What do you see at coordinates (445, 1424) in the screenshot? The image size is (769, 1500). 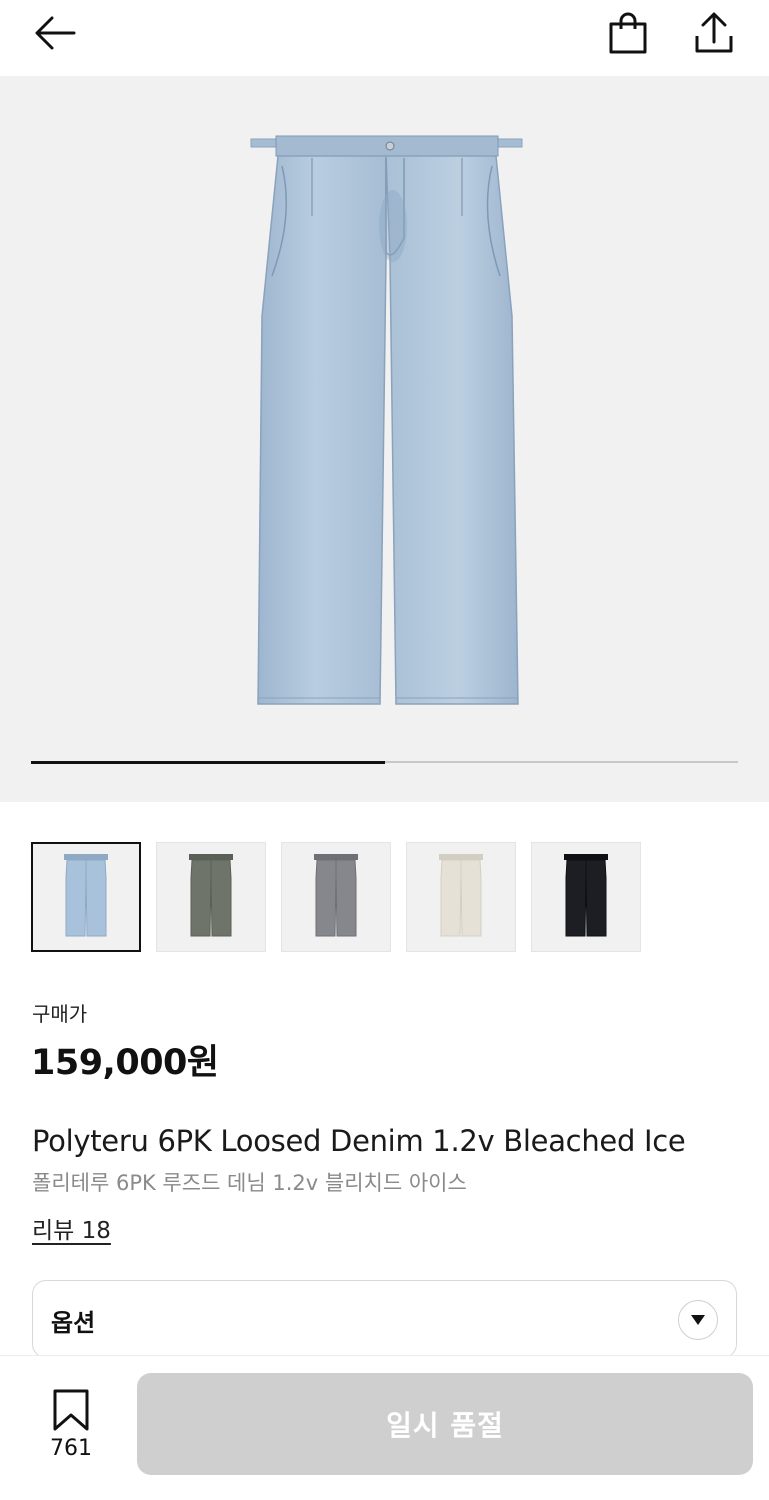 I see `soldout-button: 일시 품절` at bounding box center [445, 1424].